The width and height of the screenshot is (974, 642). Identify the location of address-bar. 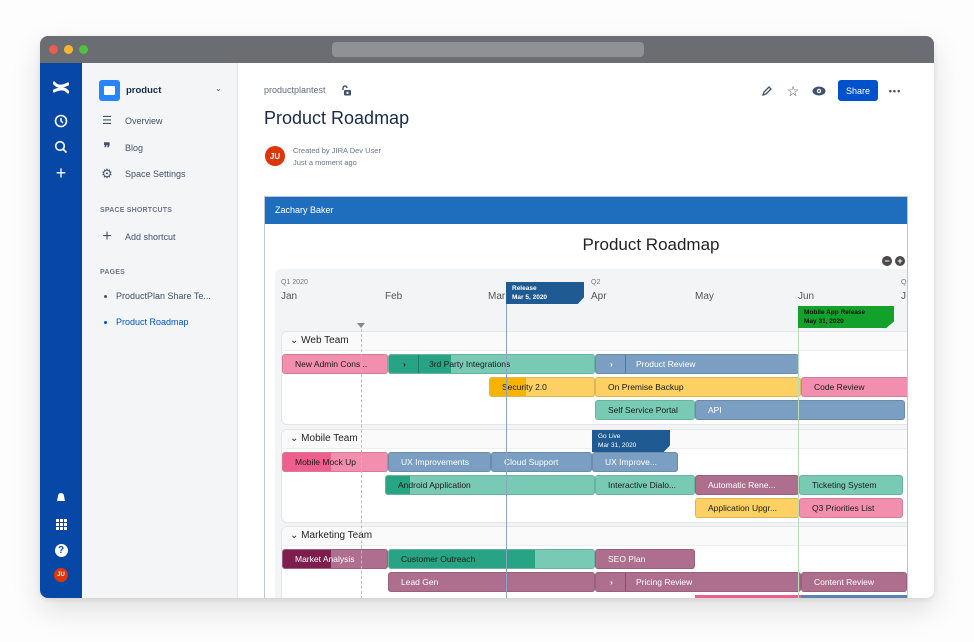
(488, 49).